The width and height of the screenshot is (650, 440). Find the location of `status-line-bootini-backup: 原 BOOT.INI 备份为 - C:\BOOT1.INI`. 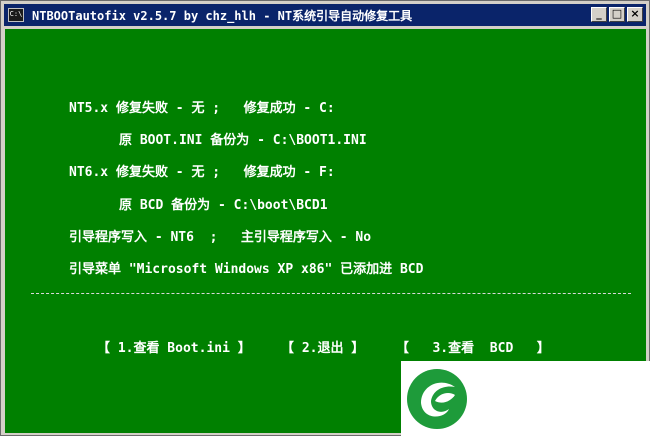

status-line-bootini-backup: 原 BOOT.INI 备份为 - C:\BOOT1.INI is located at coordinates (243, 140).